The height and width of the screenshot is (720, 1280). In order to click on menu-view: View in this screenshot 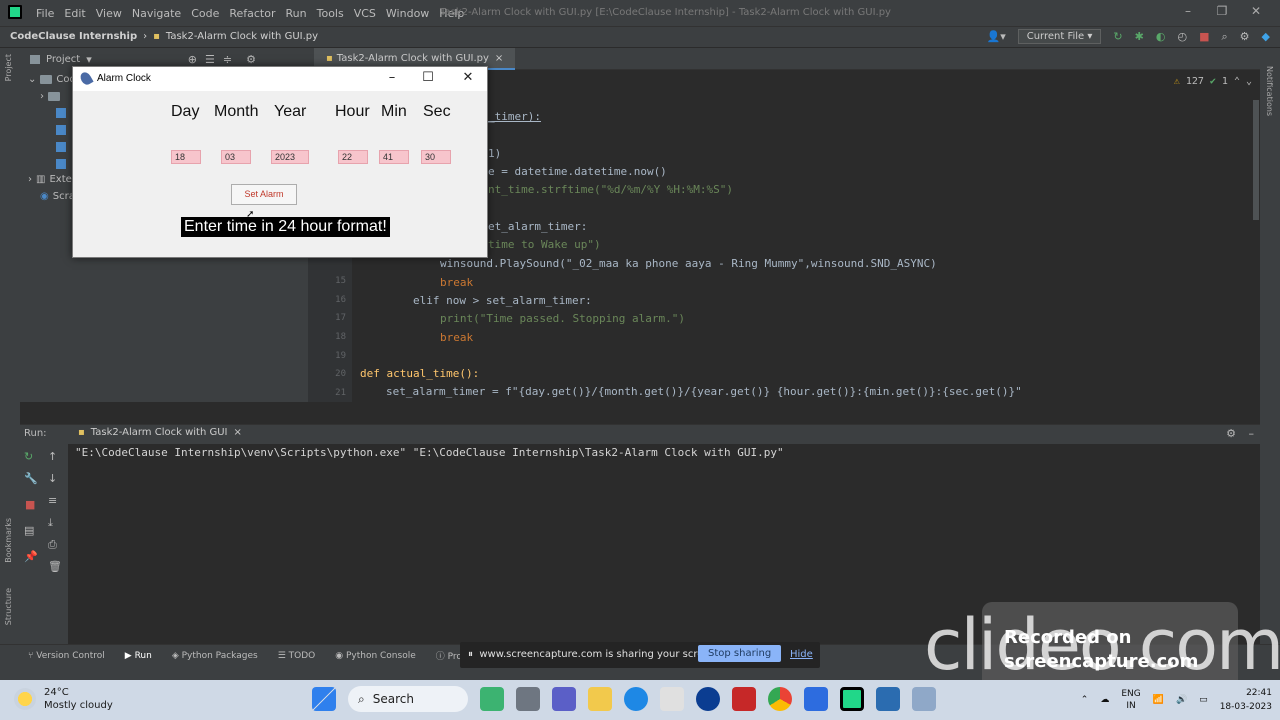, I will do `click(109, 13)`.